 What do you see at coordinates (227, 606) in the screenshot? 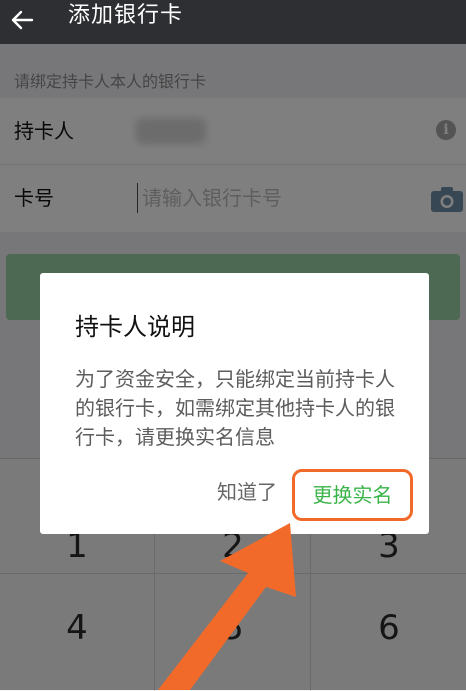
I see `orange-arrow-pointer-icon` at bounding box center [227, 606].